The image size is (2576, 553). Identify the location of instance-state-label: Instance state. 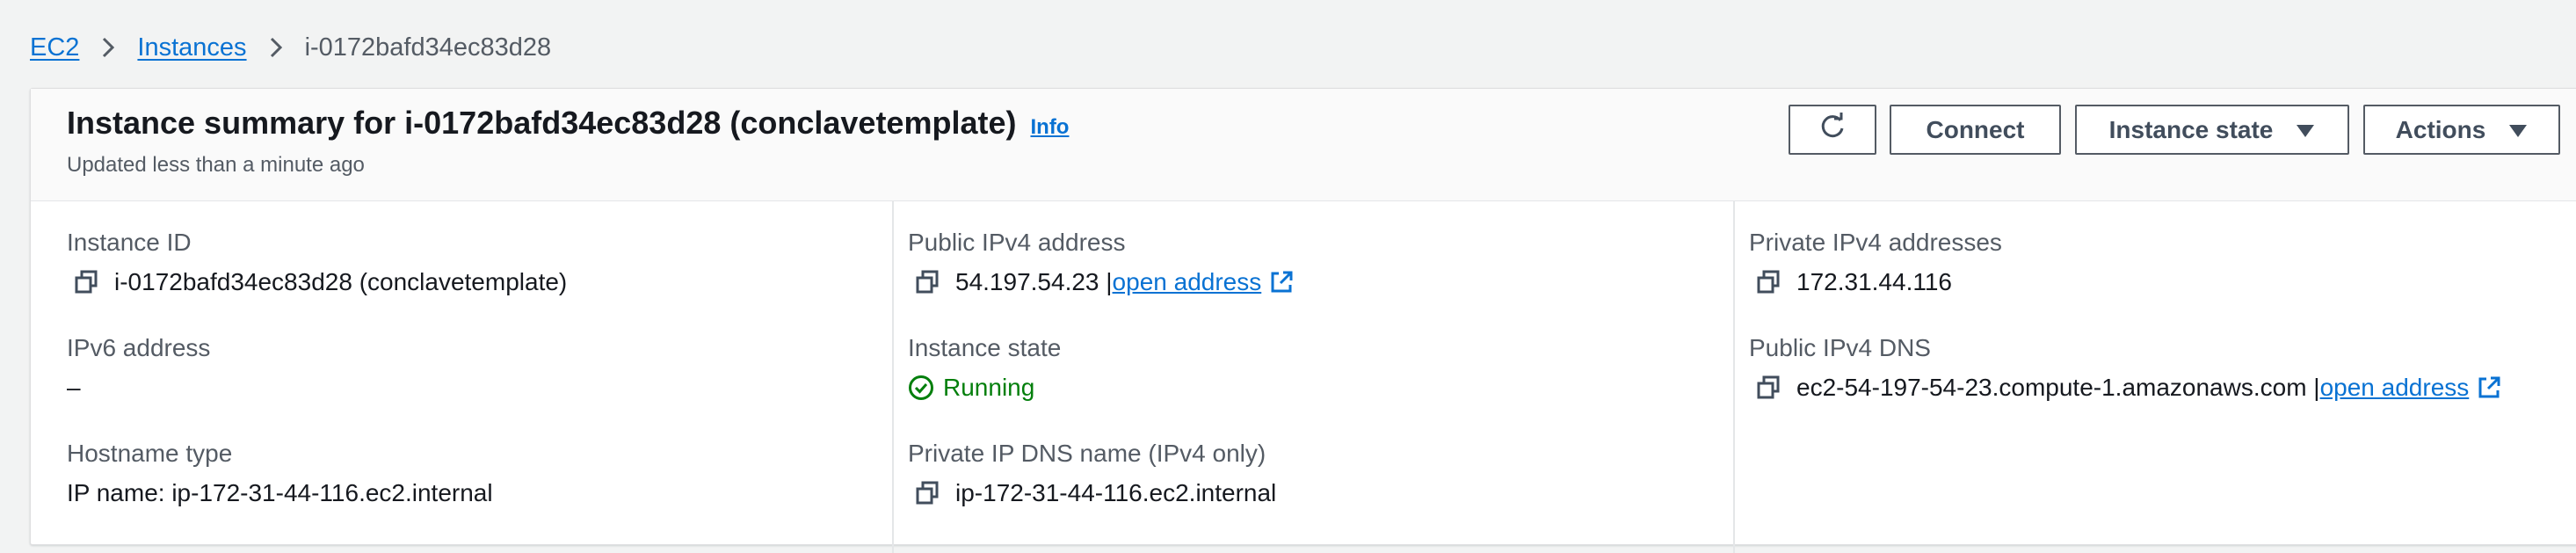
(2191, 129).